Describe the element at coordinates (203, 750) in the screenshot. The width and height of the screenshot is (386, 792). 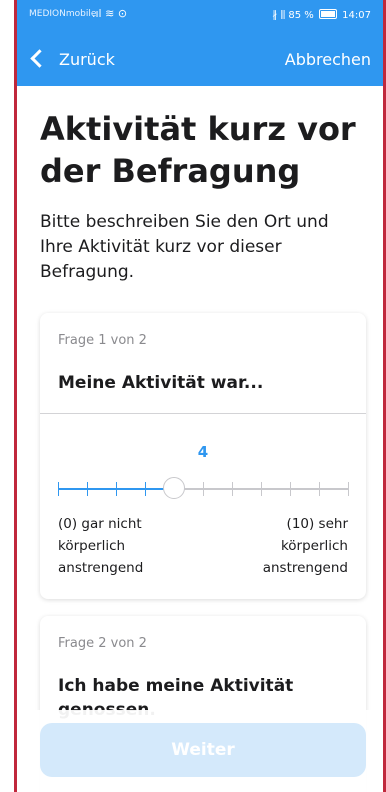
I see `next-button: Weiter` at that location.